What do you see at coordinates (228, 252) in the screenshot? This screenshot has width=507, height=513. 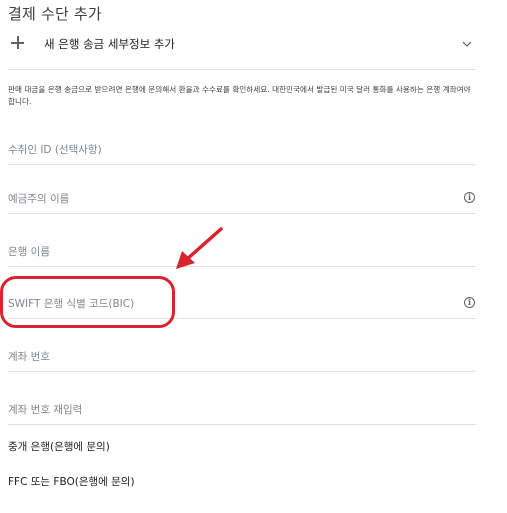 I see `bank-name-input` at bounding box center [228, 252].